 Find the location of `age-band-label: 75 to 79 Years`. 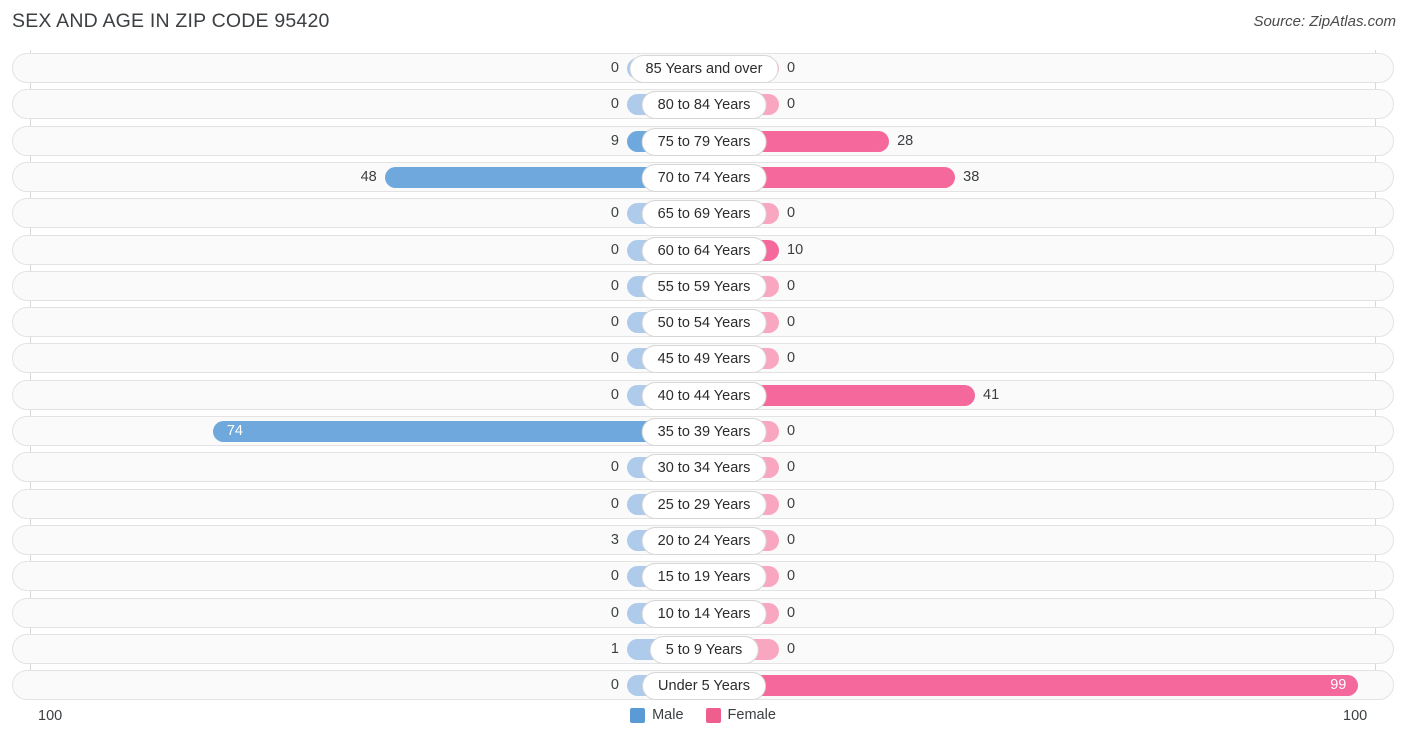

age-band-label: 75 to 79 Years is located at coordinates (704, 141).